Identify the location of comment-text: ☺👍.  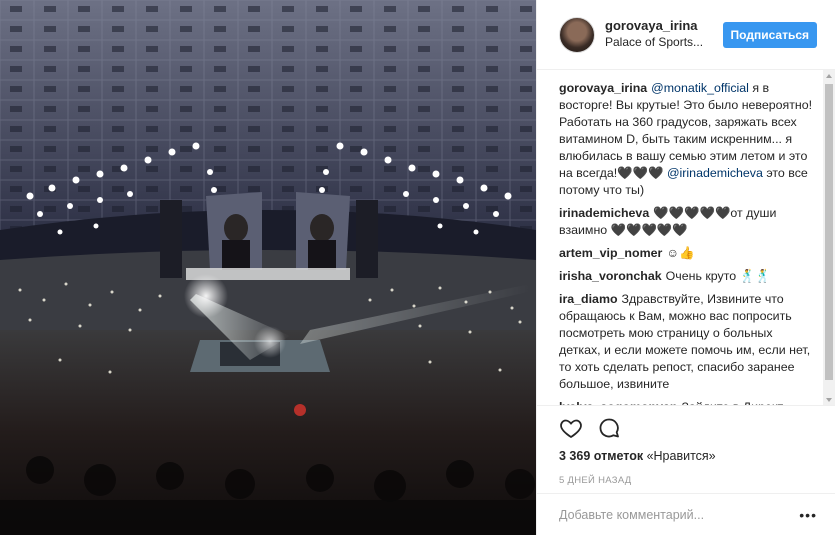
(680, 253).